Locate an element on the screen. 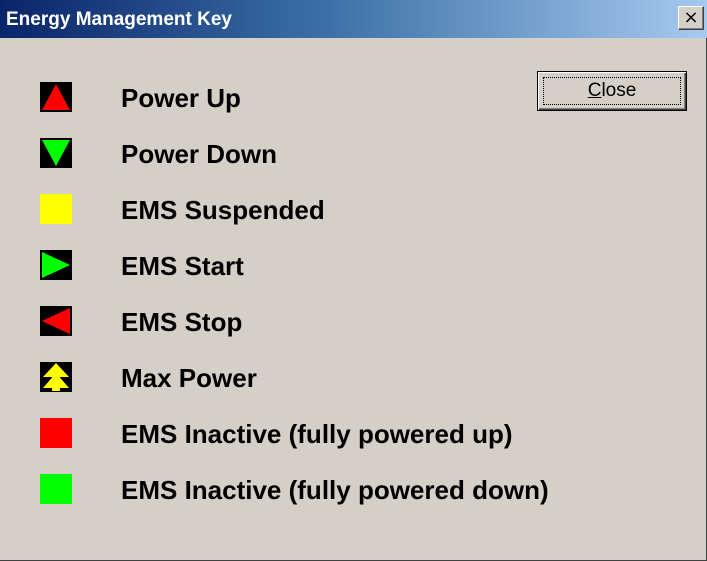 The image size is (707, 561). ems-suspended-icon is located at coordinates (56, 209).